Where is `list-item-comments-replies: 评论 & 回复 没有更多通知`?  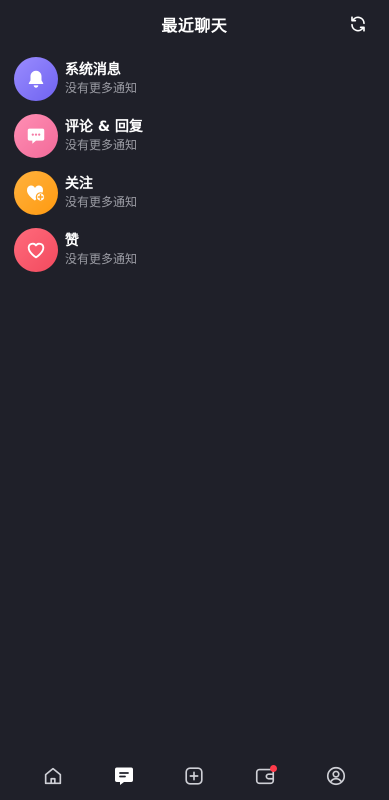
list-item-comments-replies: 评论 & 回复 没有更多通知 is located at coordinates (194, 136).